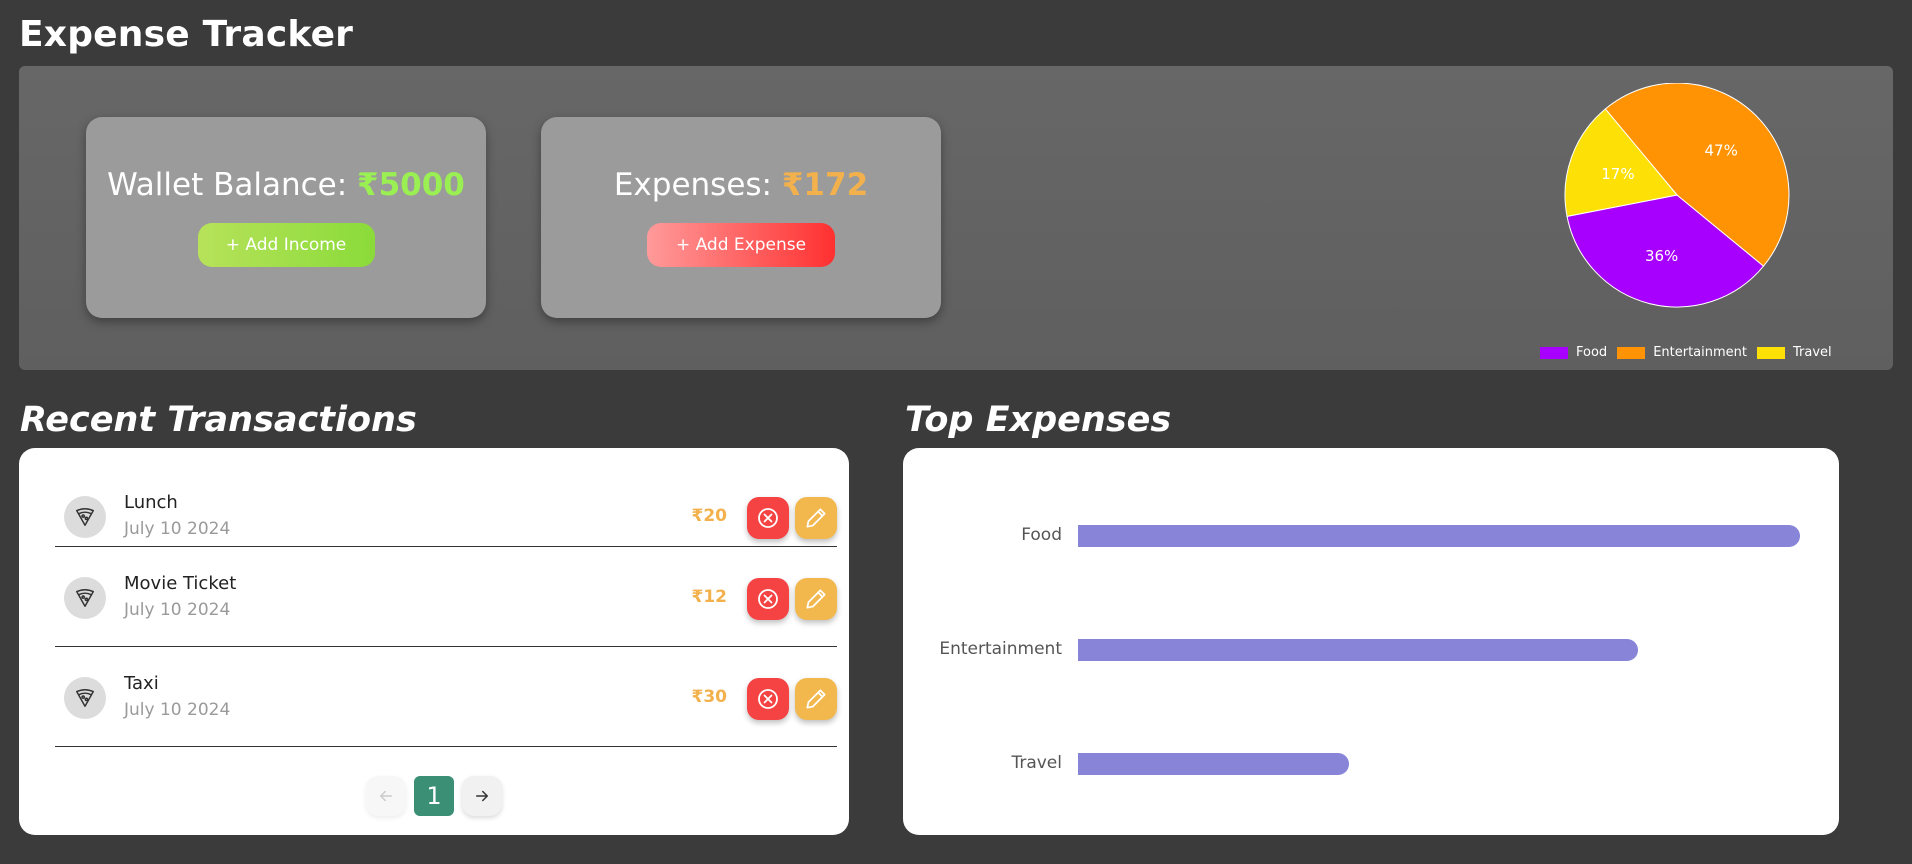  Describe the element at coordinates (1000, 649) in the screenshot. I see `bar-label-entertainment: Entertainment` at that location.